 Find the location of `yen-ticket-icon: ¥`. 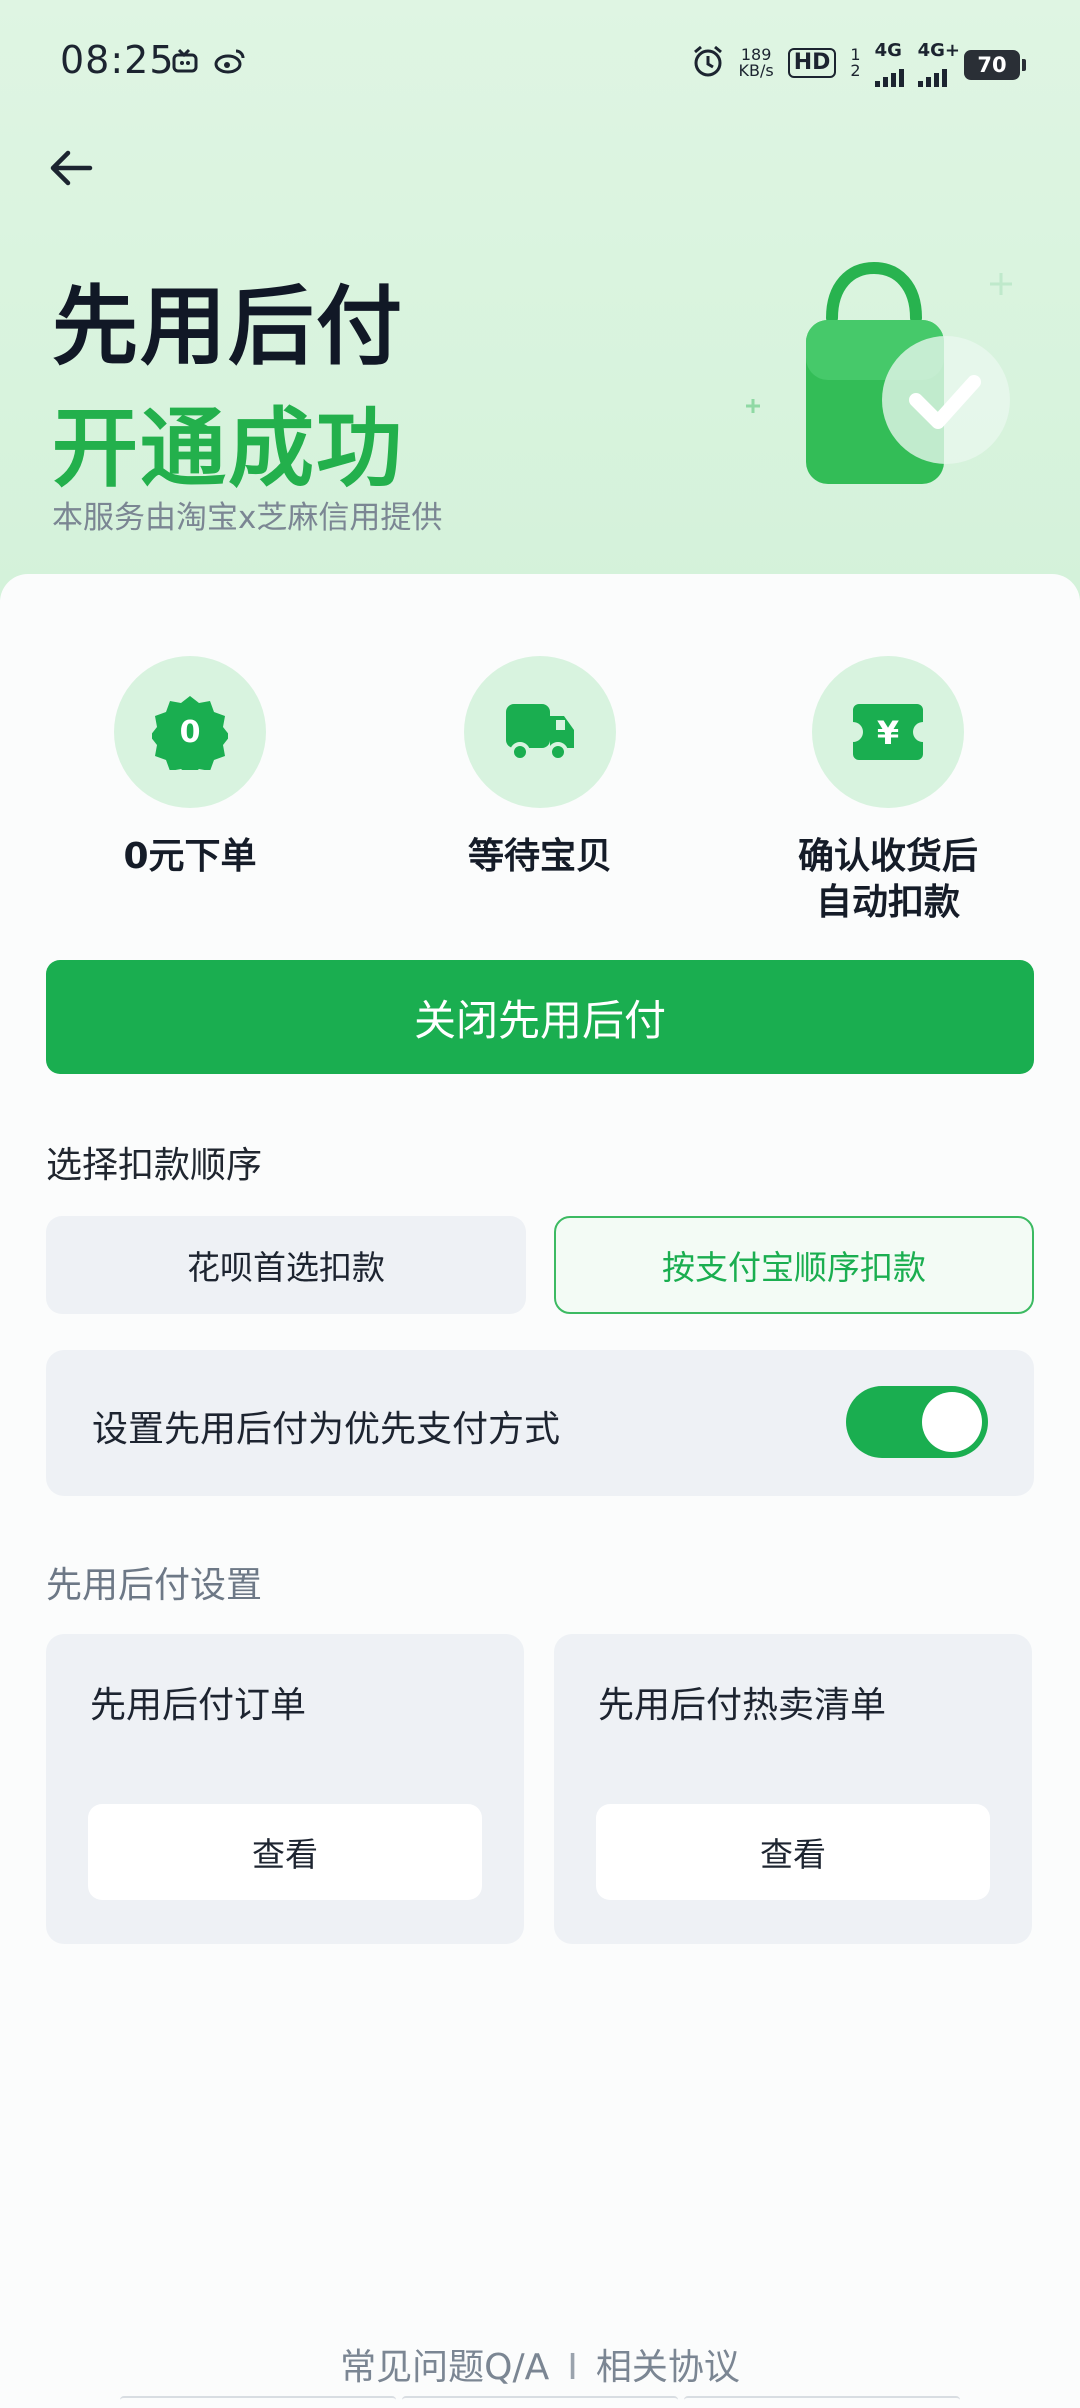

yen-ticket-icon: ¥ is located at coordinates (888, 732).